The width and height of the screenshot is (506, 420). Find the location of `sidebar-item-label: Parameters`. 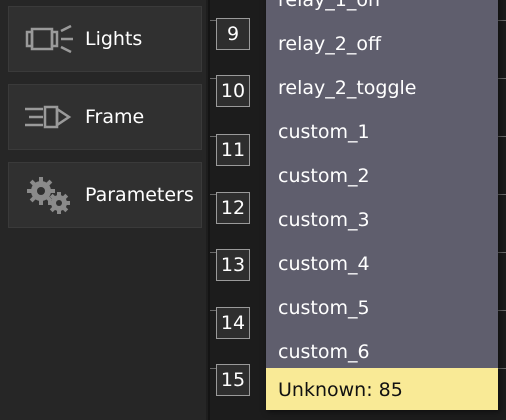

sidebar-item-label: Parameters is located at coordinates (139, 195).